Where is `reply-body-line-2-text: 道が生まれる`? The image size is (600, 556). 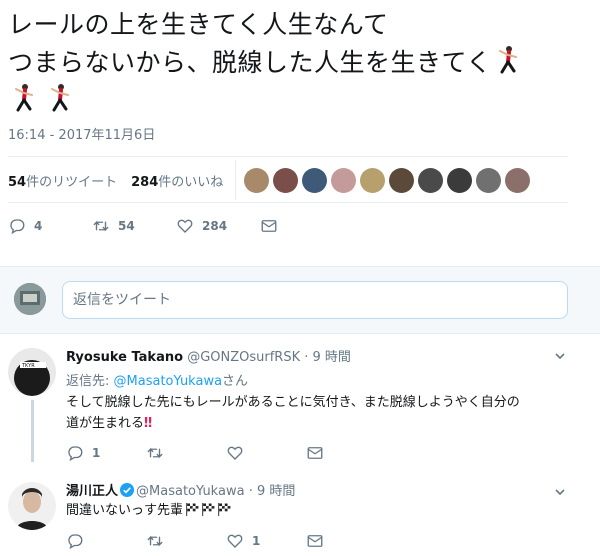 reply-body-line-2-text: 道が生まれる is located at coordinates (105, 423).